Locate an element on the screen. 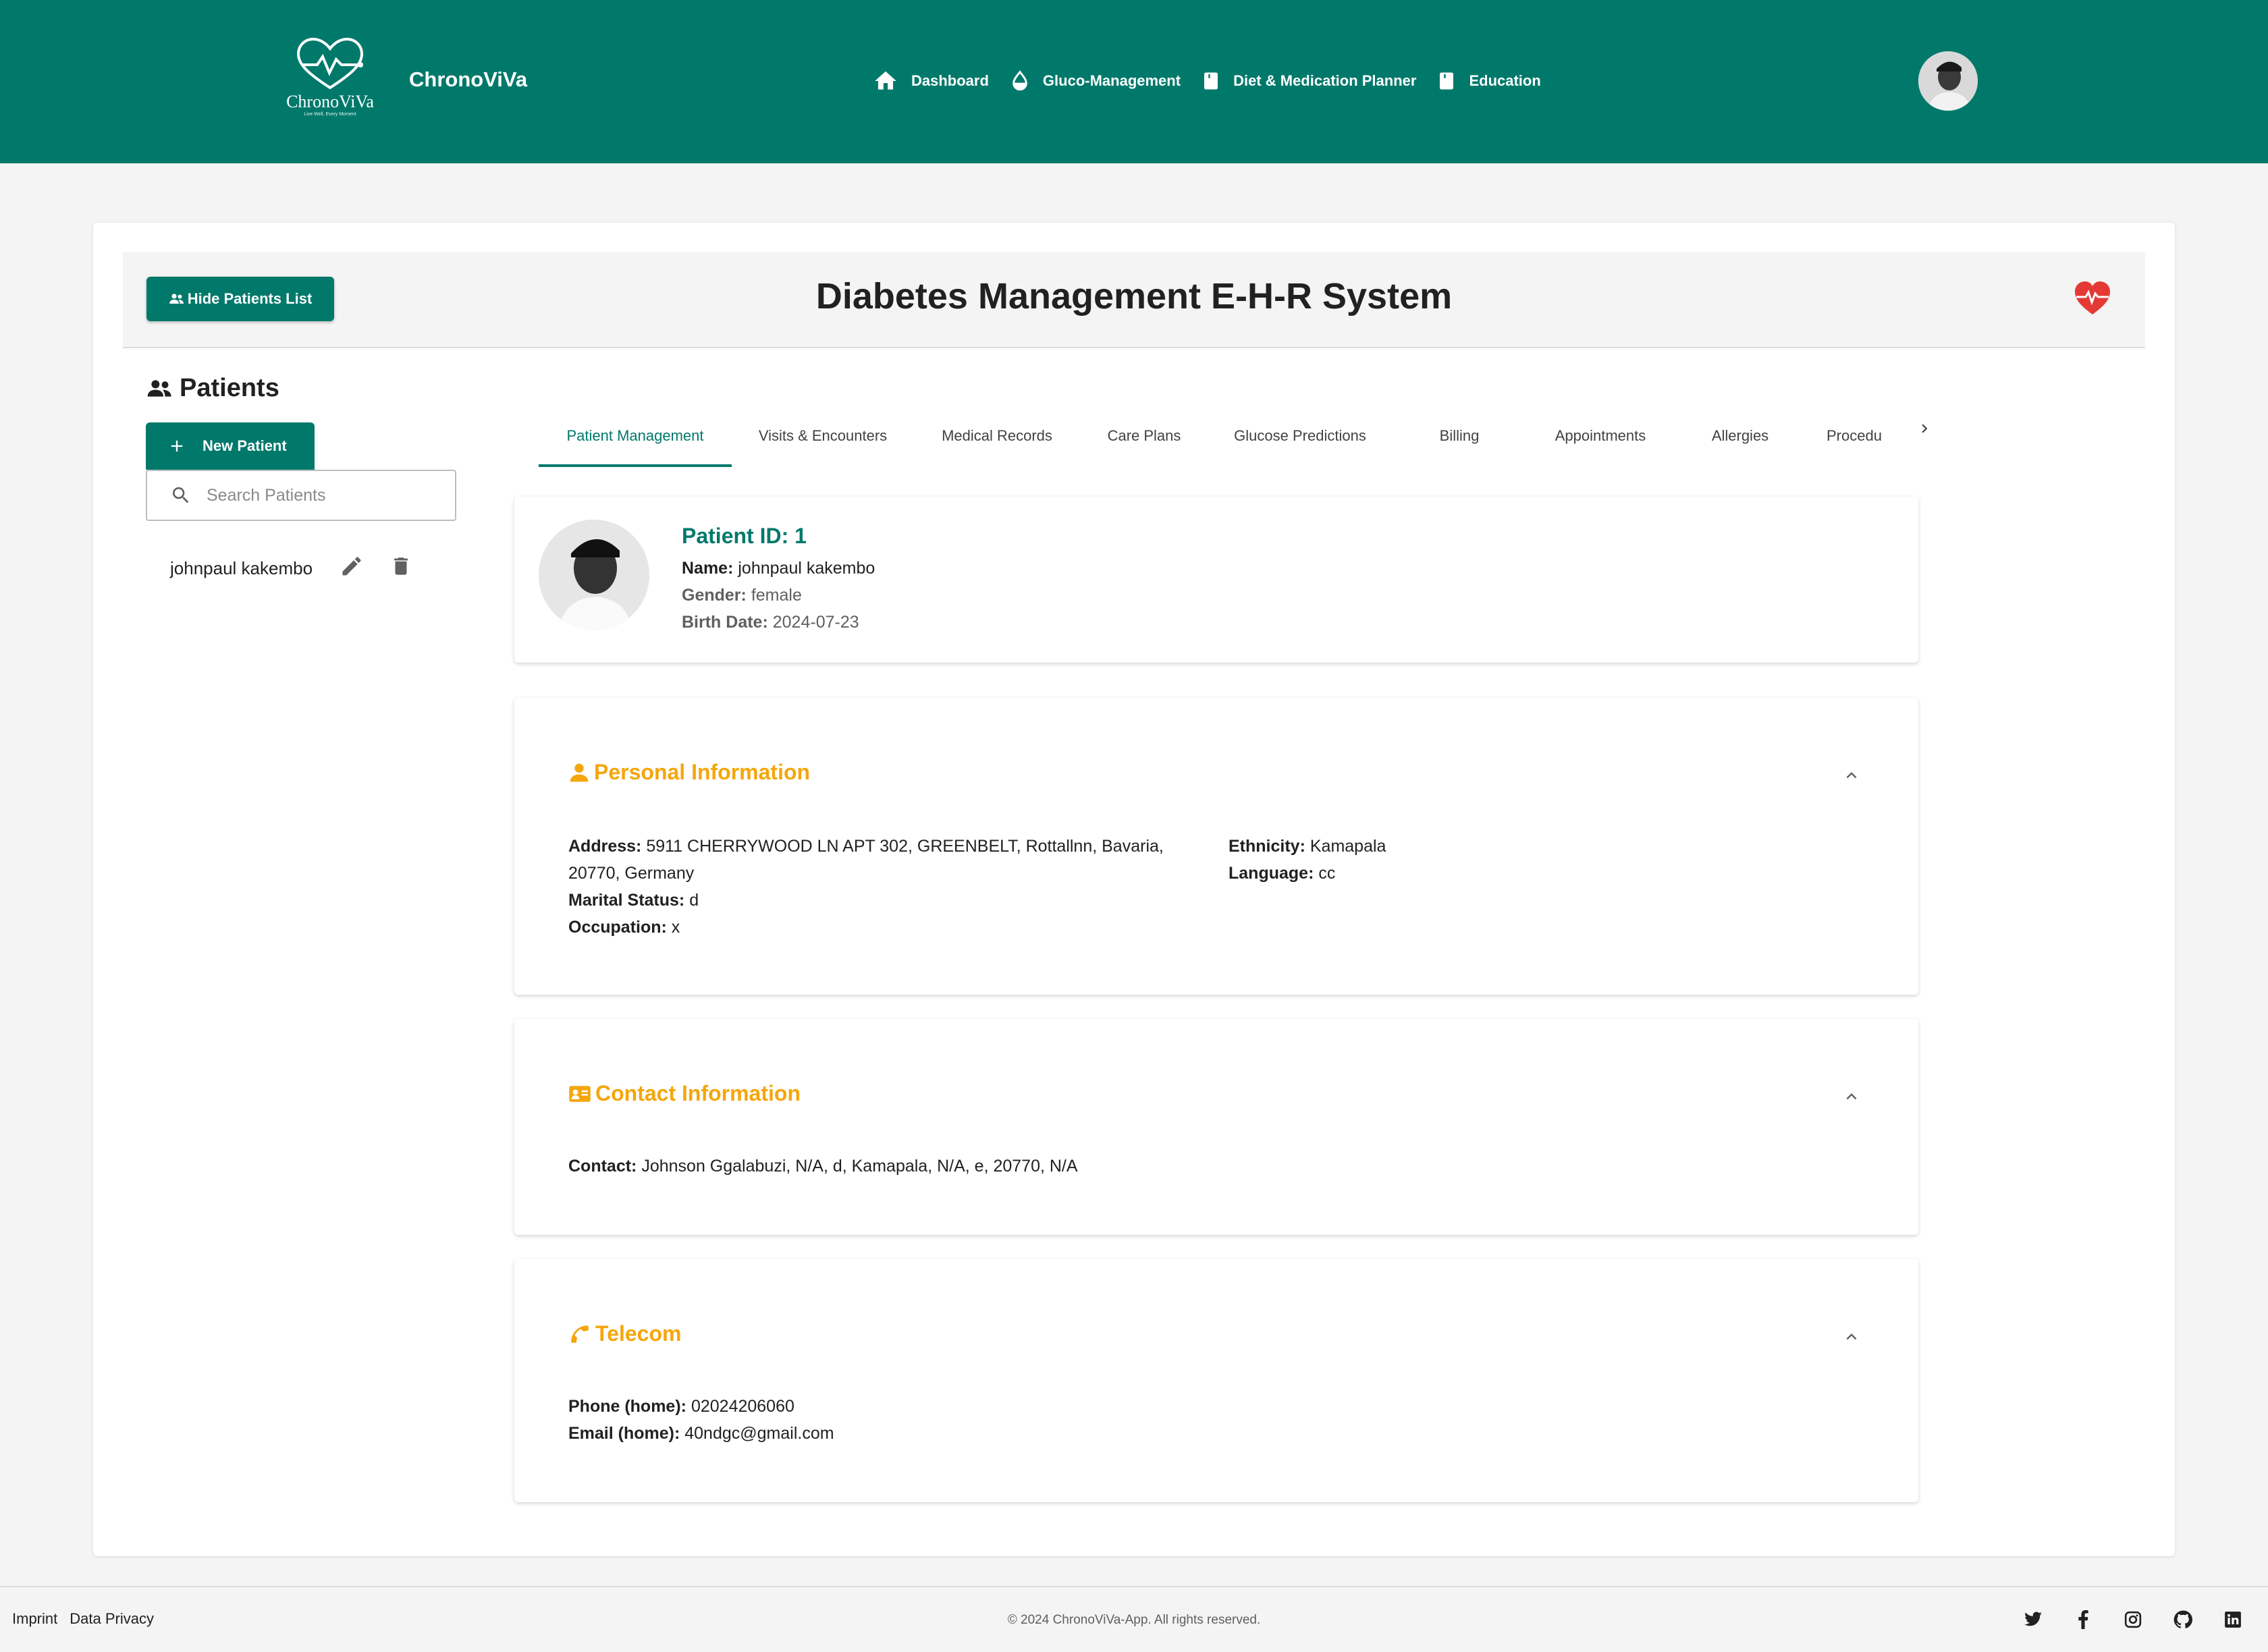 This screenshot has width=2268, height=1652. contact-information-header: Contact Information is located at coordinates (684, 1093).